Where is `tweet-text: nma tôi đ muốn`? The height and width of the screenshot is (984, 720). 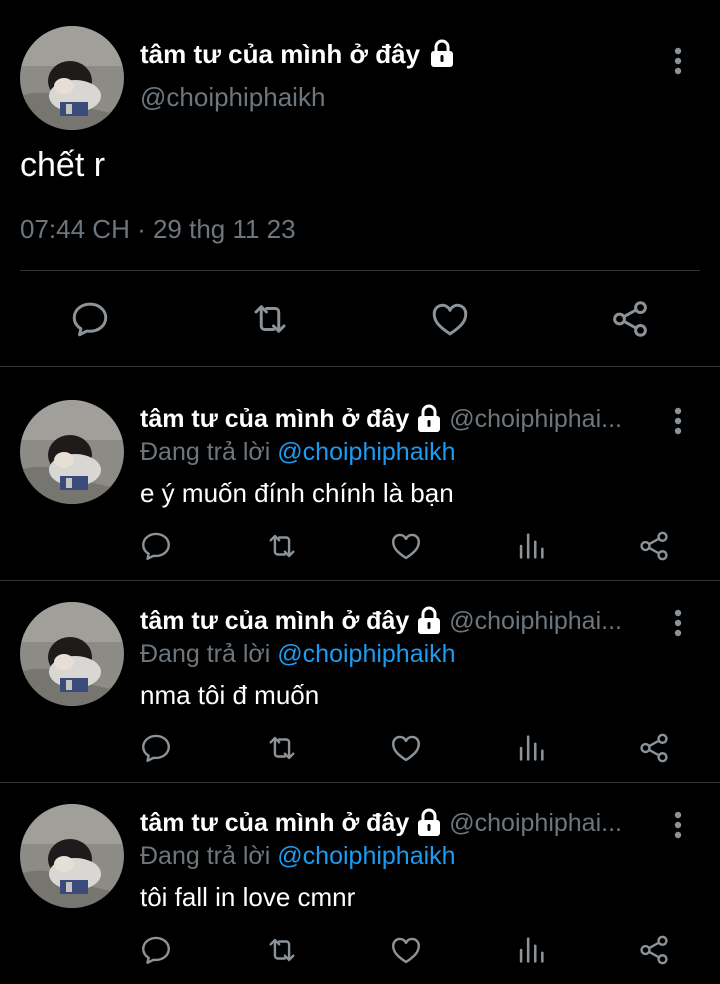 tweet-text: nma tôi đ muốn is located at coordinates (230, 695).